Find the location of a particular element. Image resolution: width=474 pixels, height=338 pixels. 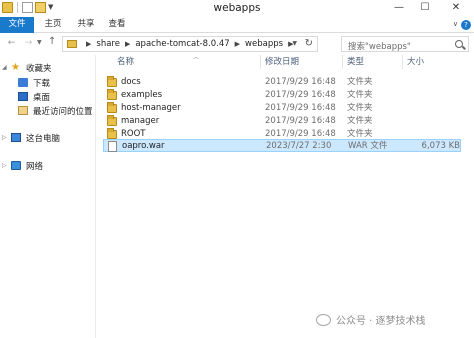

breadcrumb-item: share is located at coordinates (108, 44).